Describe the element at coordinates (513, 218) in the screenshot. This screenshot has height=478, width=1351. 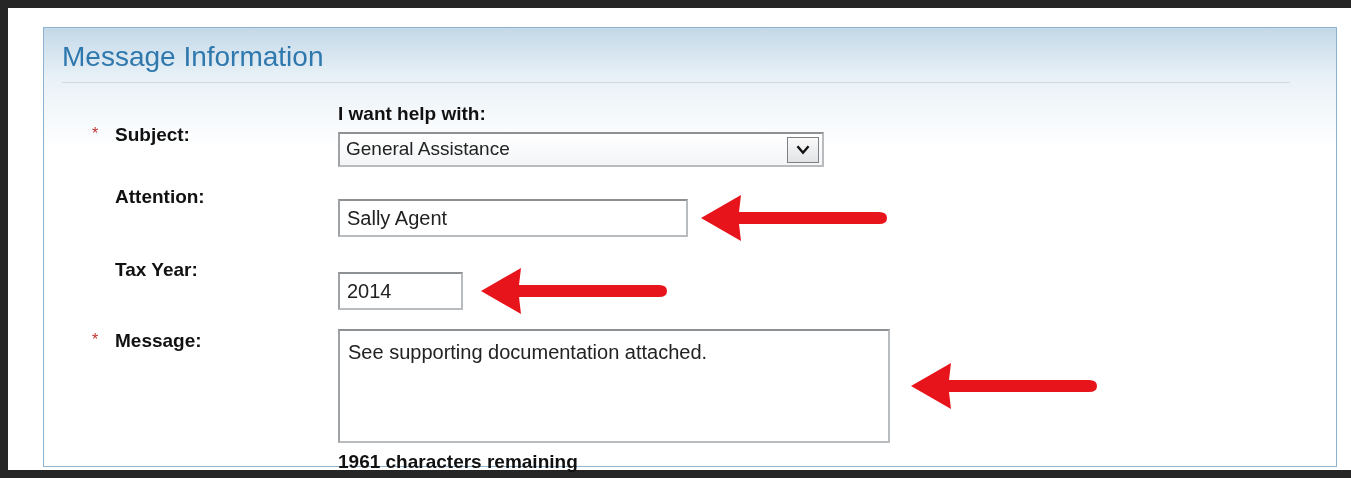
I see `input-field: Sally Agent` at that location.